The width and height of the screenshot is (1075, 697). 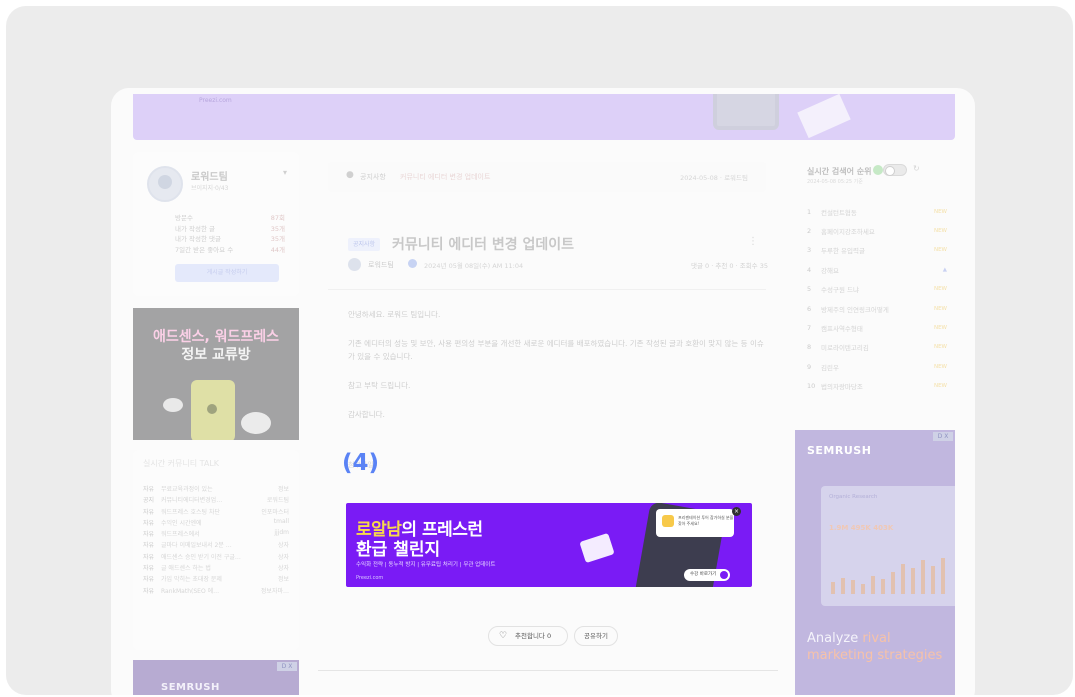 I want to click on write-post-button: 게시글 작성하기, so click(x=227, y=273).